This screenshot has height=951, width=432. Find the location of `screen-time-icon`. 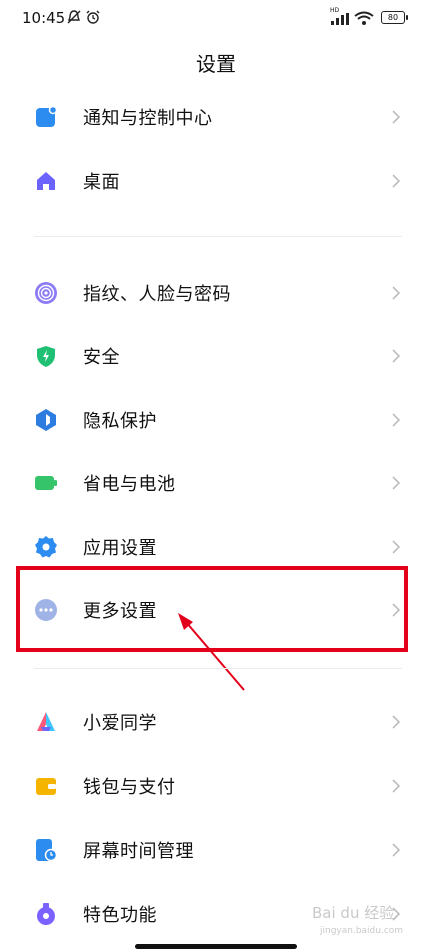

screen-time-icon is located at coordinates (47, 850).